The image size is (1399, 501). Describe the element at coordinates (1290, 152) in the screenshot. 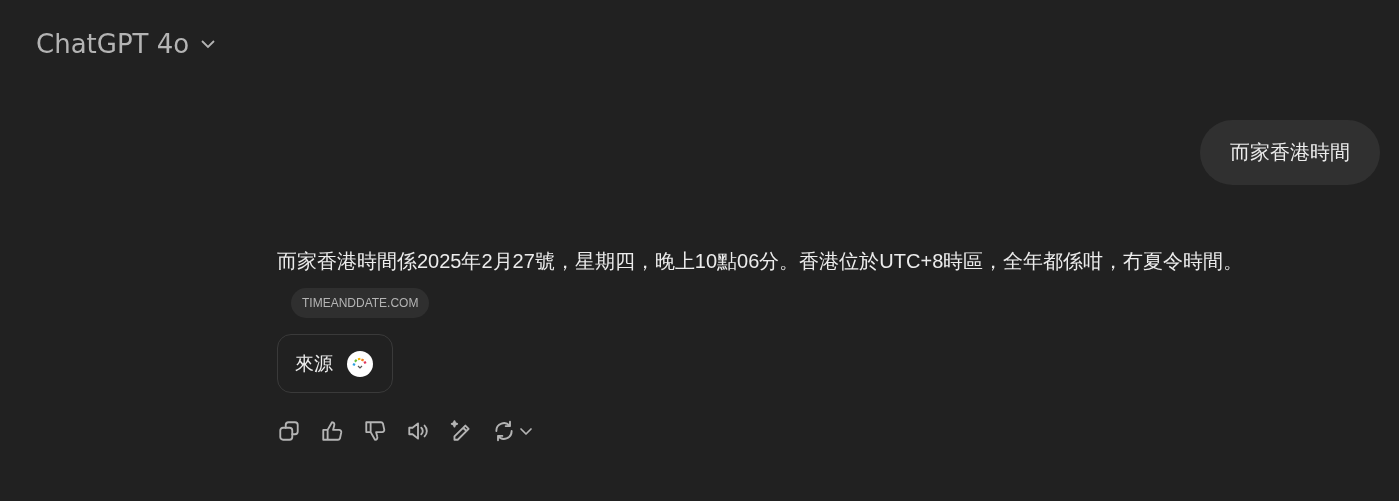

I see `user-message: 而家香港時間` at that location.